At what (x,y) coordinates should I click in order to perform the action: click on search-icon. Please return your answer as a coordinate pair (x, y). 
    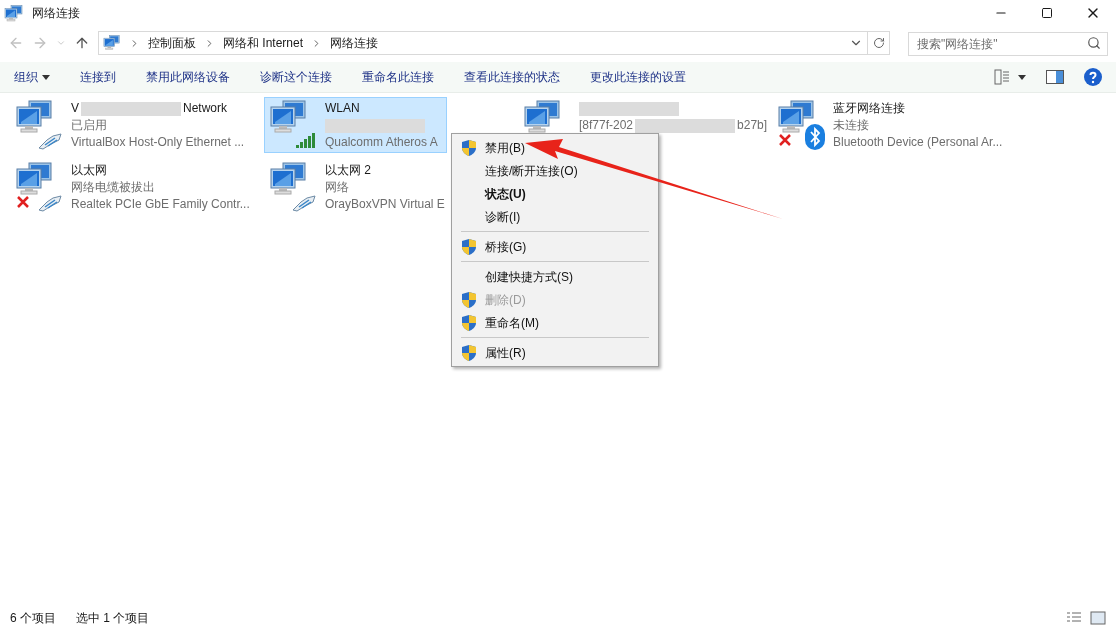
    Looking at the image, I should click on (1094, 42).